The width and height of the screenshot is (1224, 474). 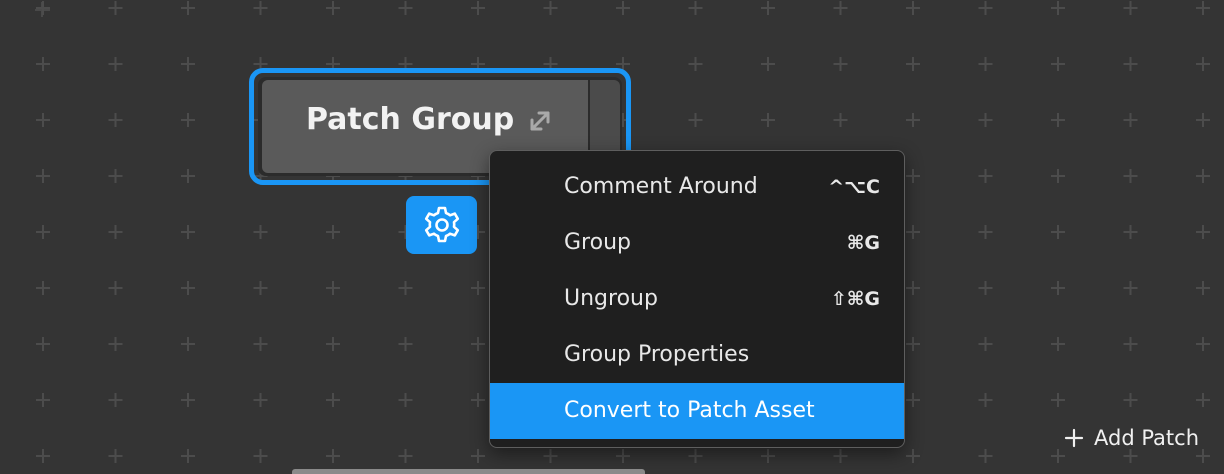 I want to click on menu-item-convert-to-patch-asset: Convert to Patch Asset, so click(x=697, y=411).